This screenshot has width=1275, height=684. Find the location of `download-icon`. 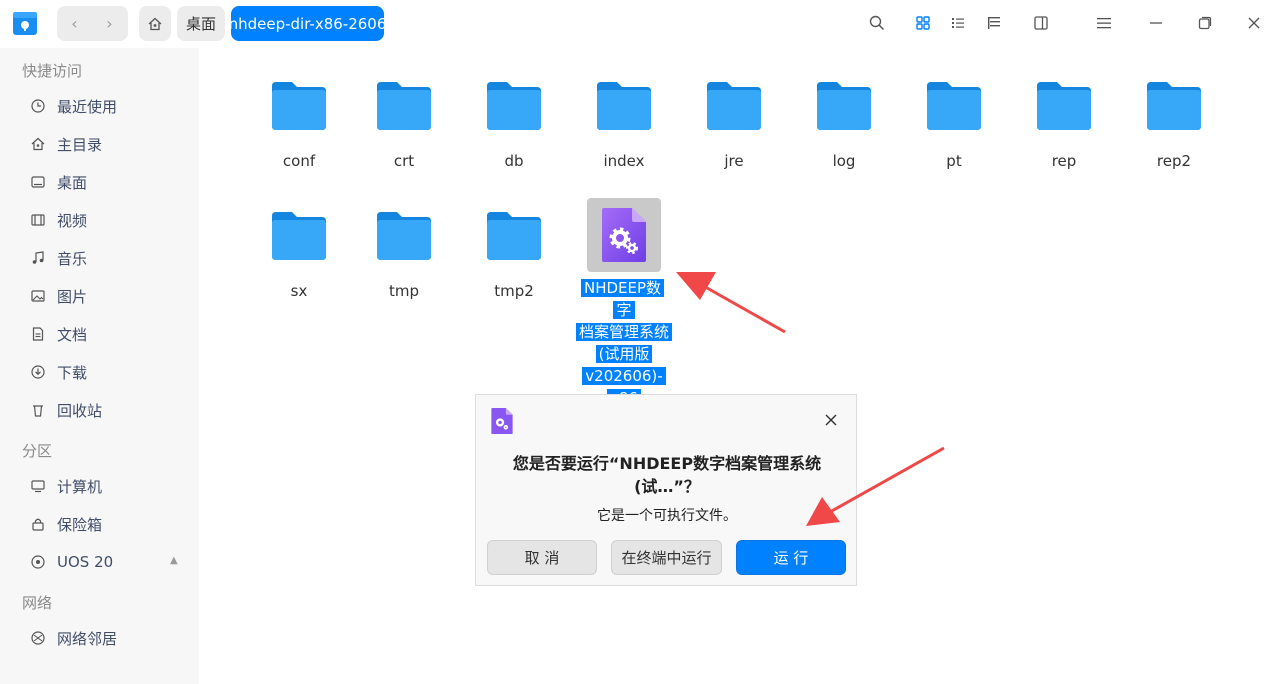

download-icon is located at coordinates (38, 372).